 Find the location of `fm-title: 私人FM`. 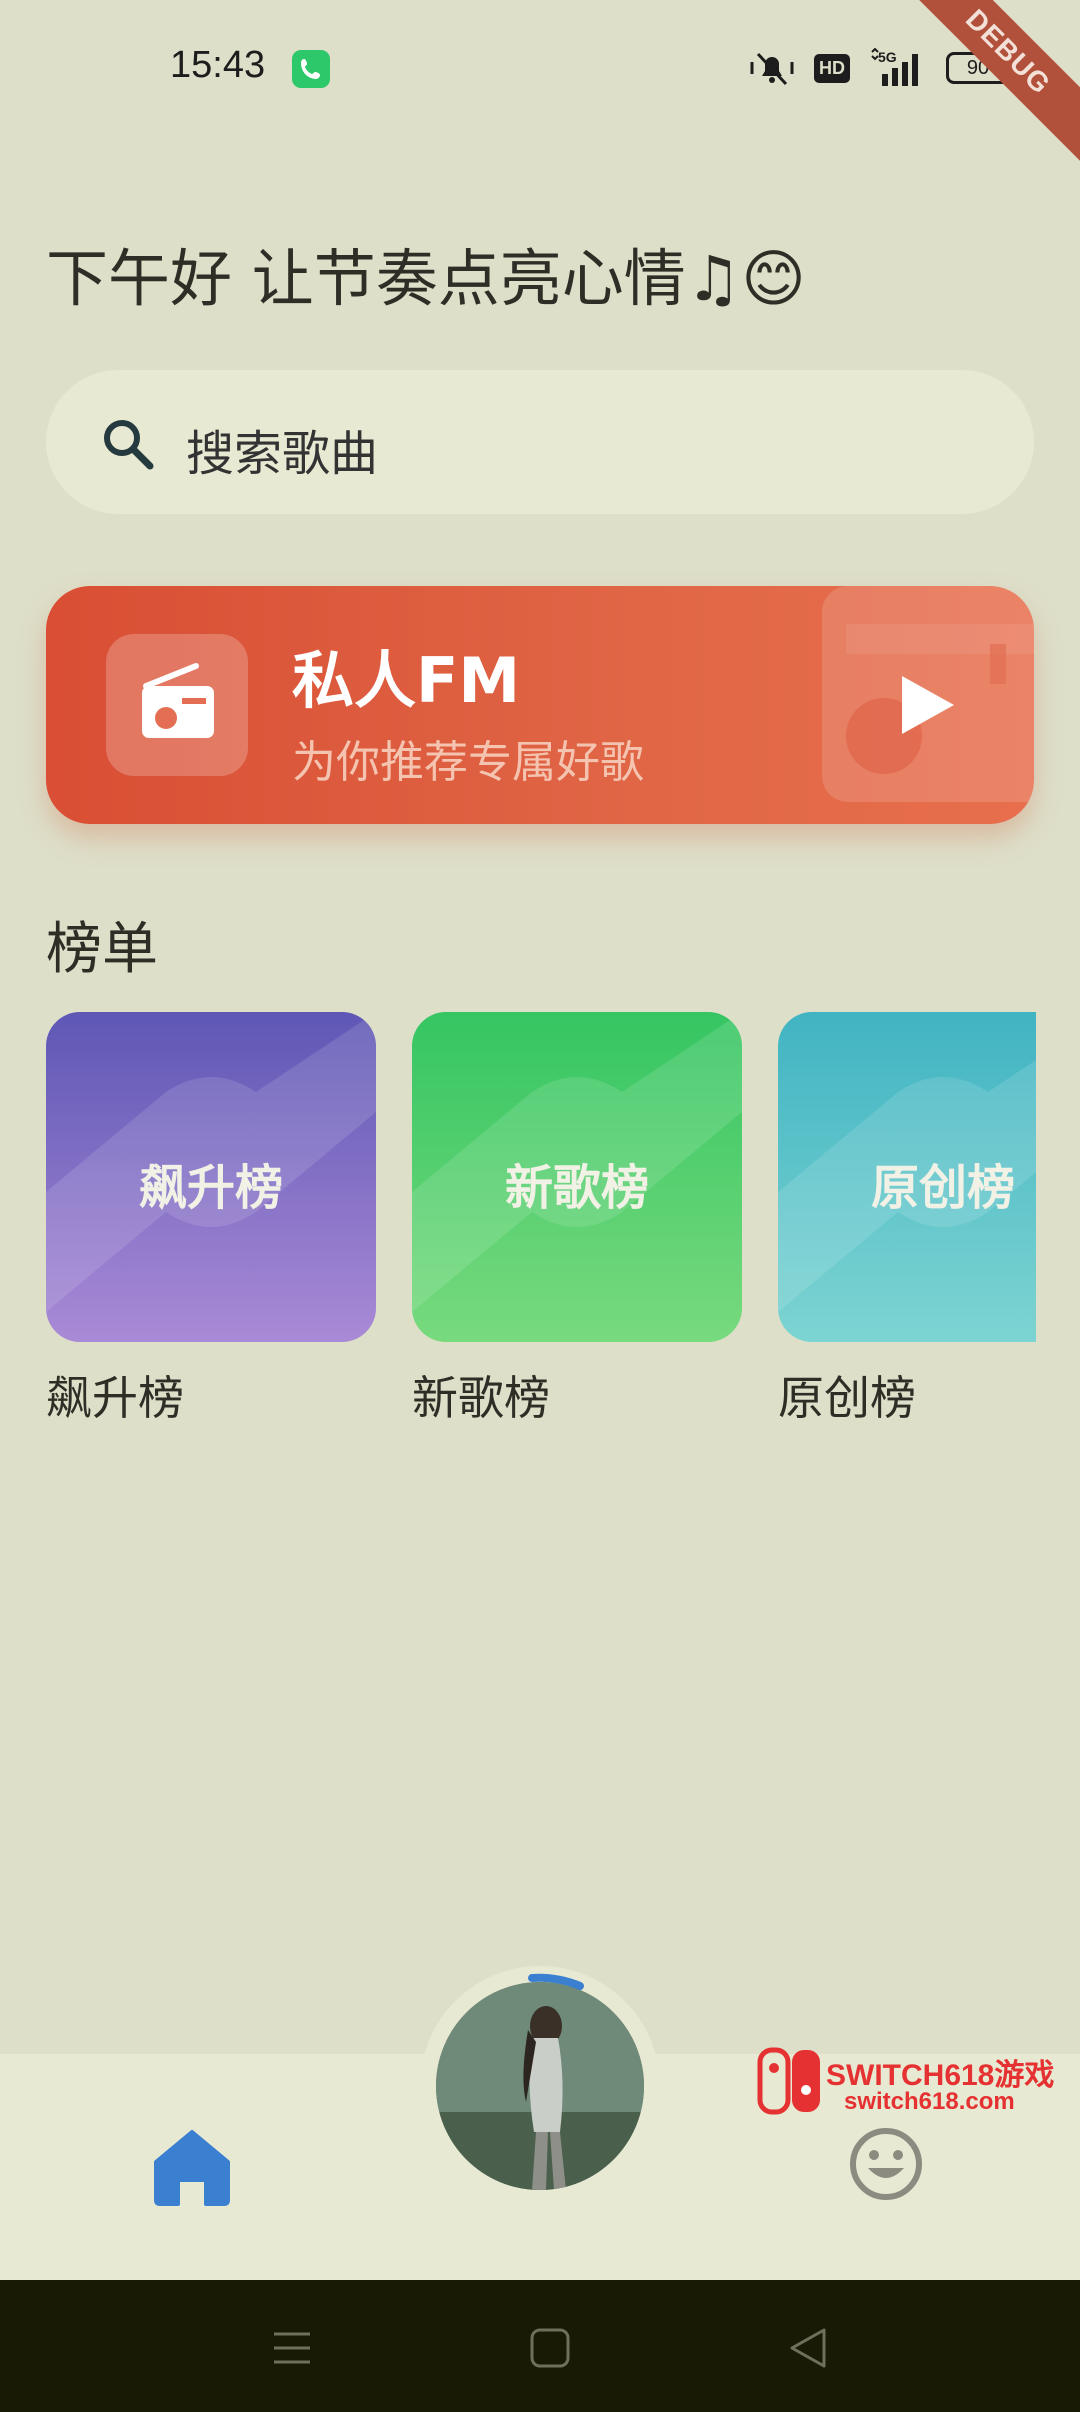

fm-title: 私人FM is located at coordinates (406, 680).